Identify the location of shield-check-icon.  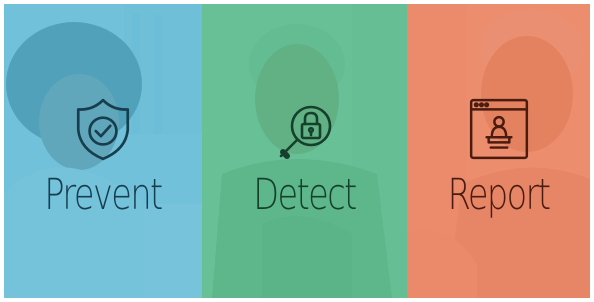
(103, 129).